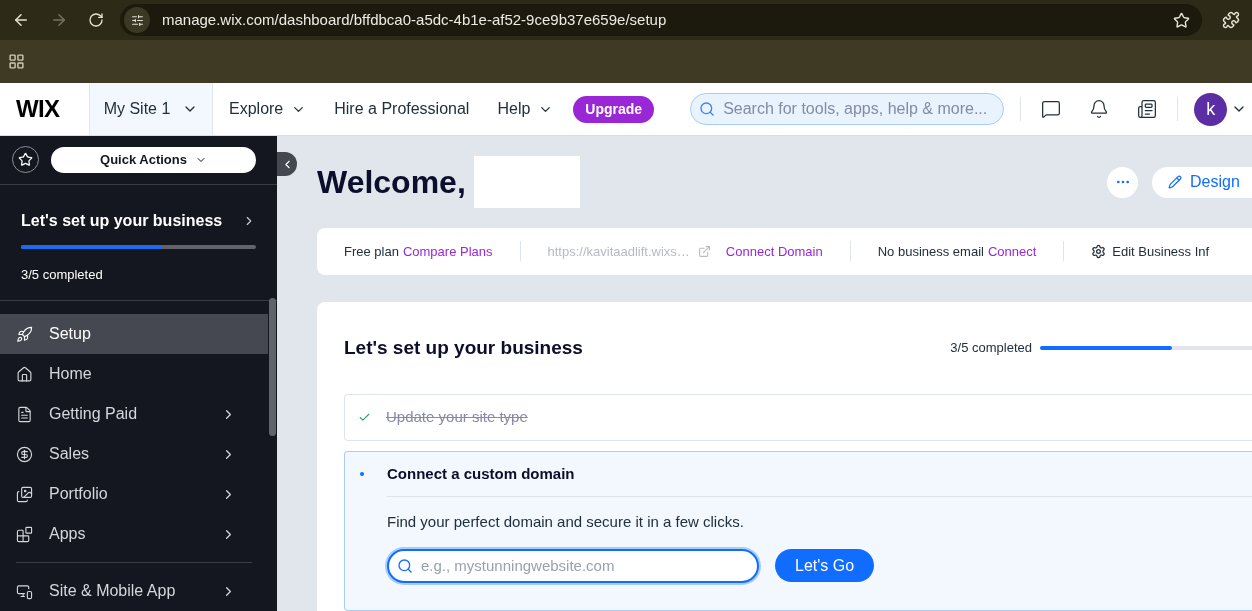 Image resolution: width=1252 pixels, height=611 pixels. I want to click on setup-progress-card: Let's set up your business 3/5 completed, so click(138, 242).